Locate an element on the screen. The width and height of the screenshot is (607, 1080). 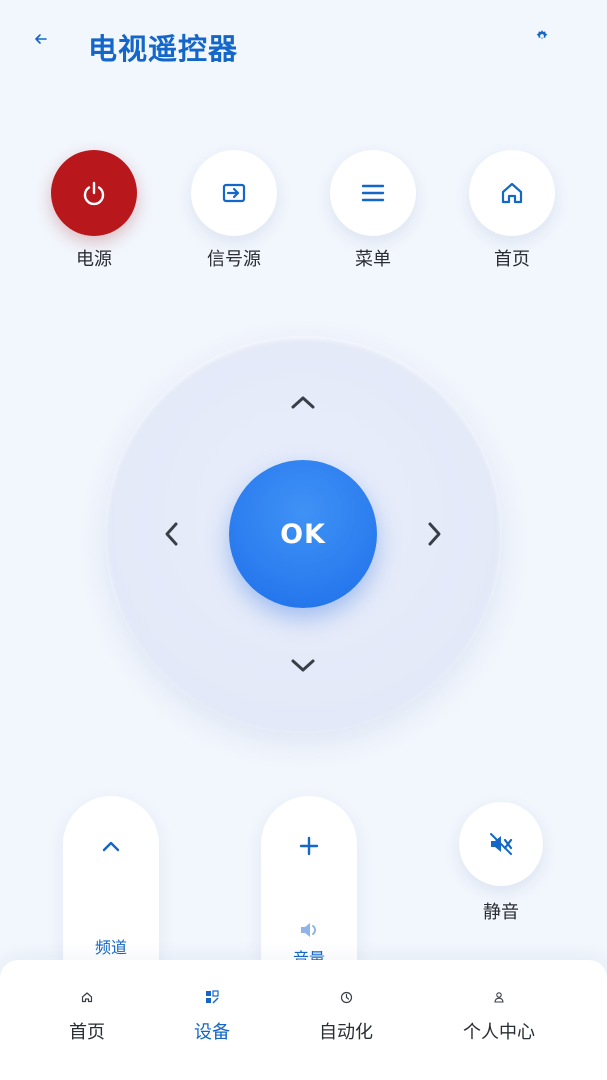
dpad-down-button is located at coordinates (303, 666).